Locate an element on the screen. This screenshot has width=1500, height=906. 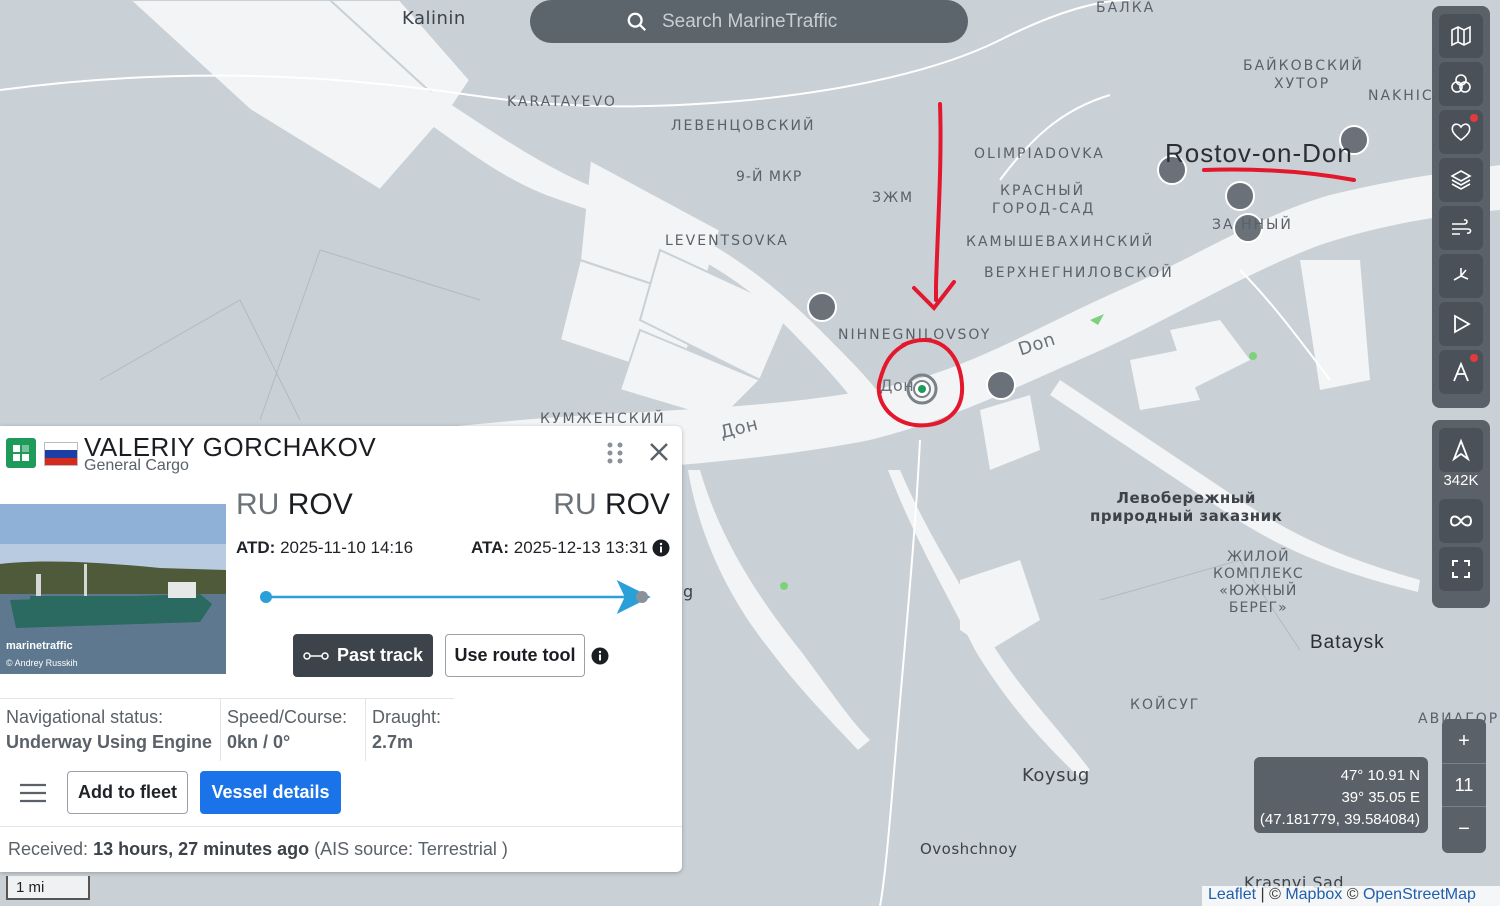
map-label-zhiloy-kompleks: ЖИЛОЙ КОМПЛЕКС «ЮЖНЫЙ БЕРЕГ» is located at coordinates (1258, 582).